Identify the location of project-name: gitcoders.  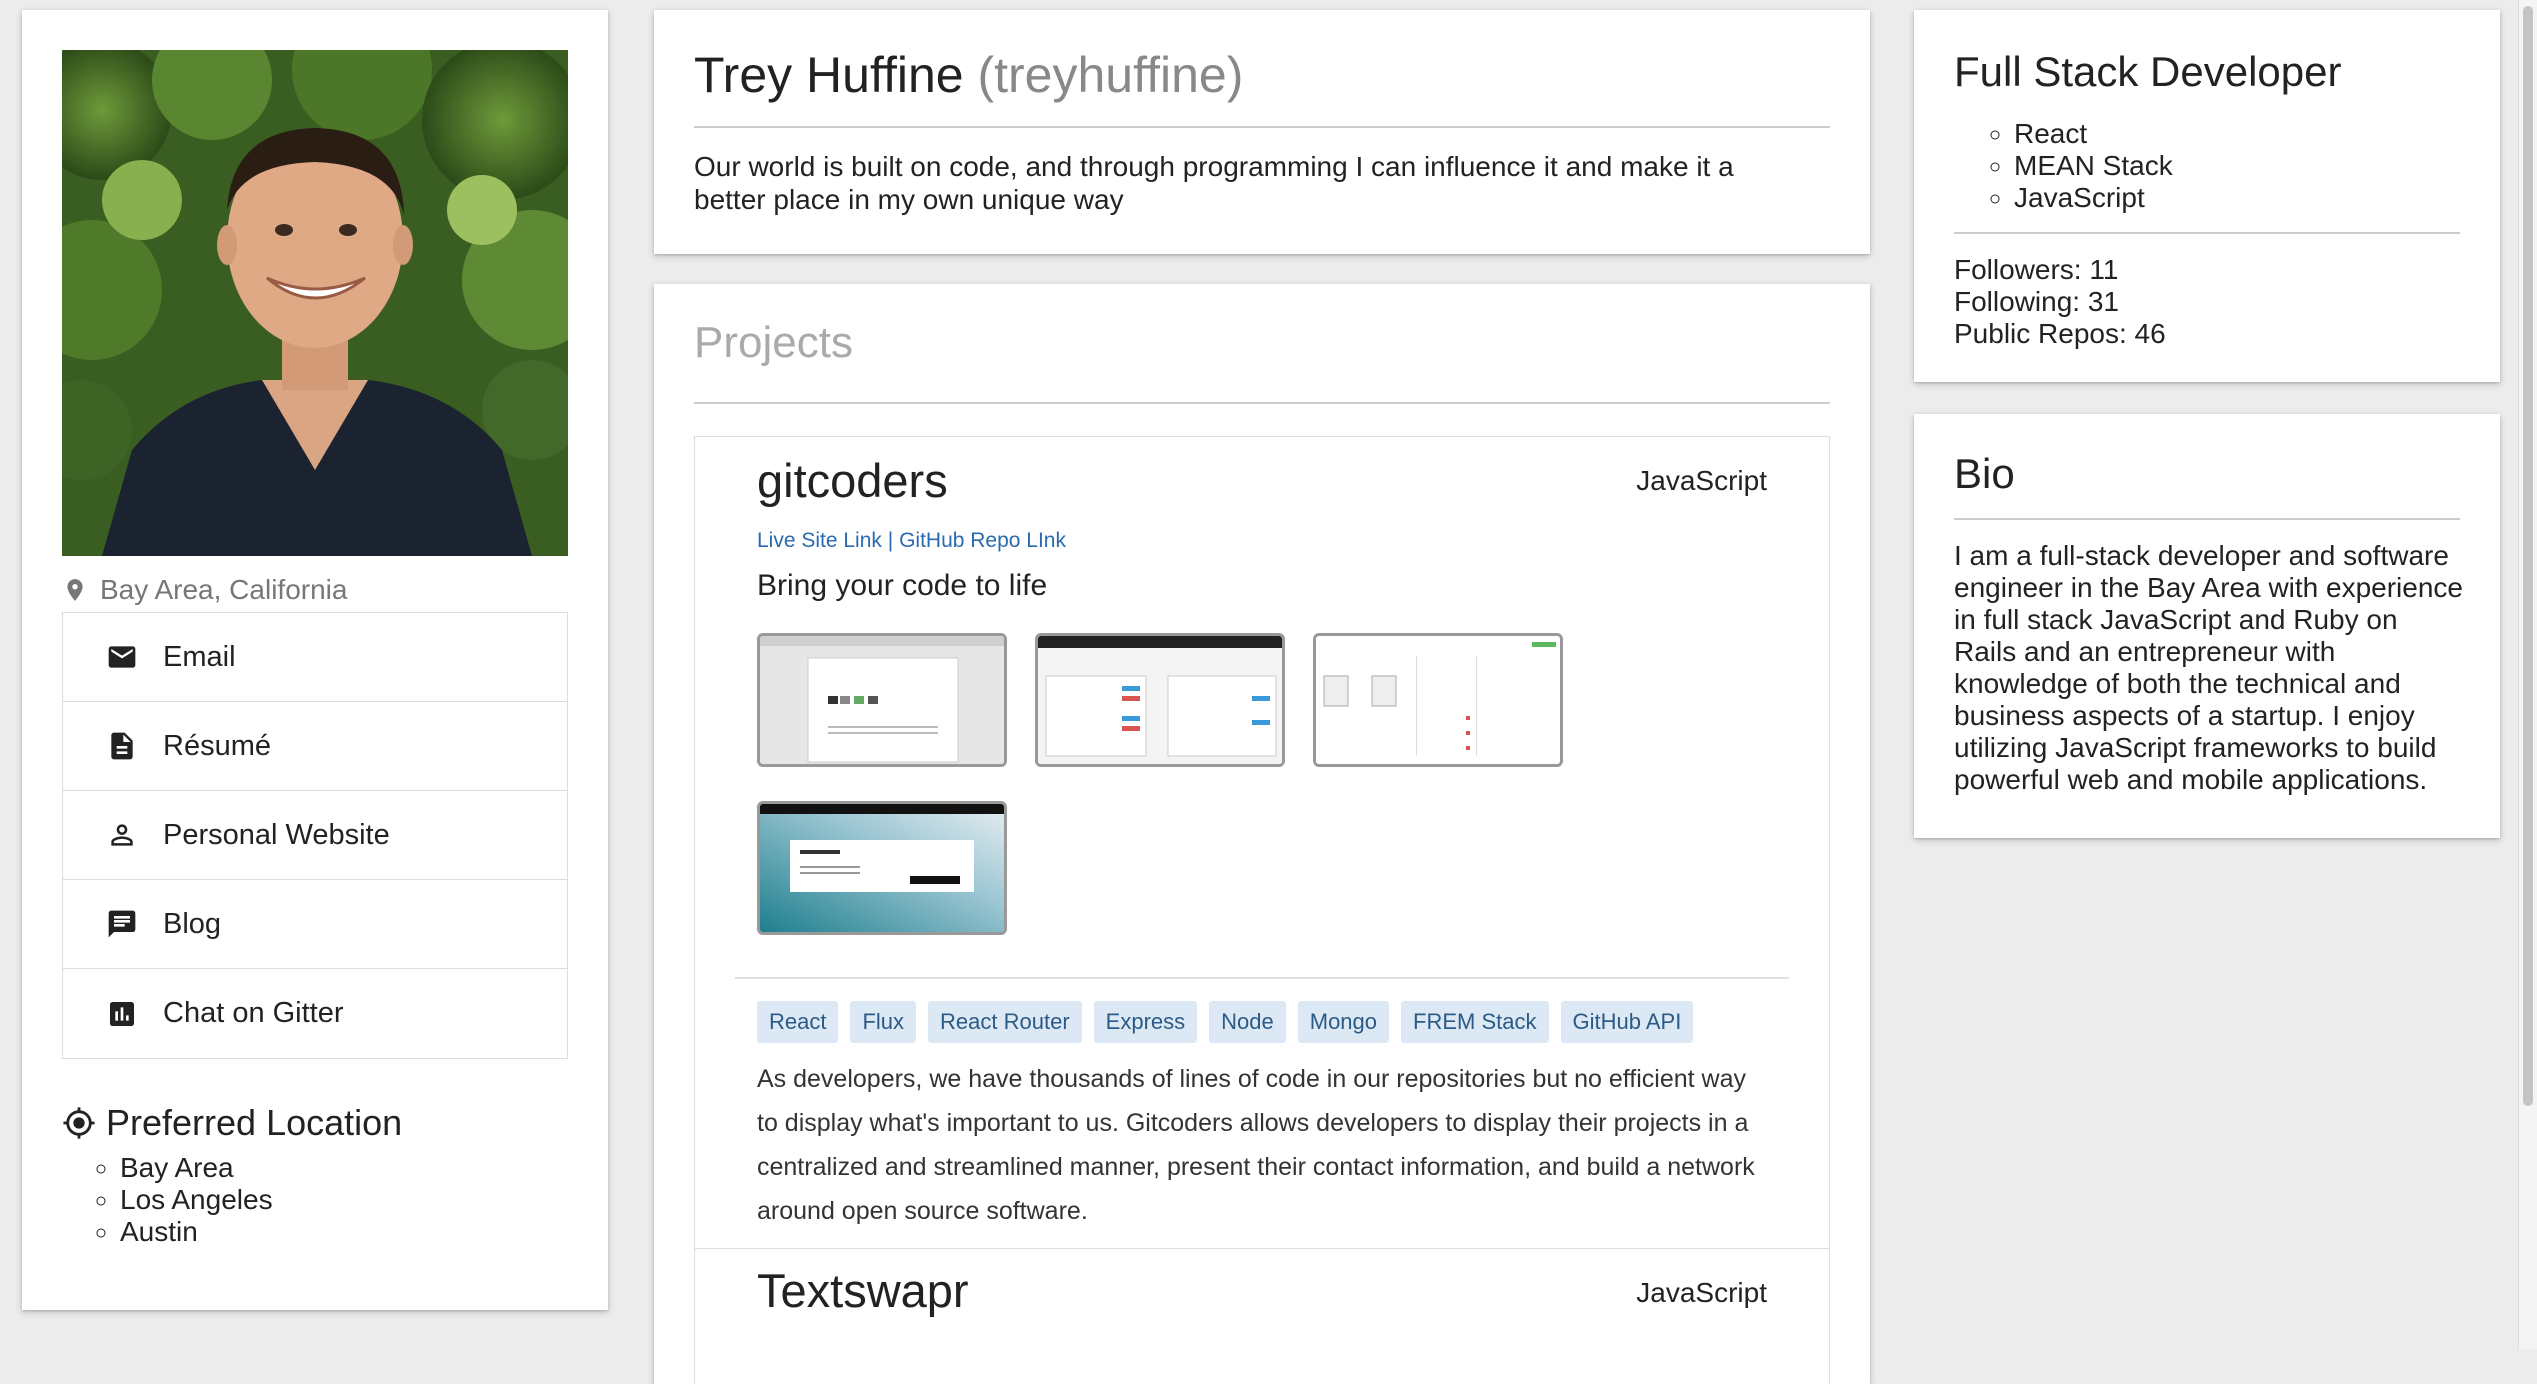
(852, 480).